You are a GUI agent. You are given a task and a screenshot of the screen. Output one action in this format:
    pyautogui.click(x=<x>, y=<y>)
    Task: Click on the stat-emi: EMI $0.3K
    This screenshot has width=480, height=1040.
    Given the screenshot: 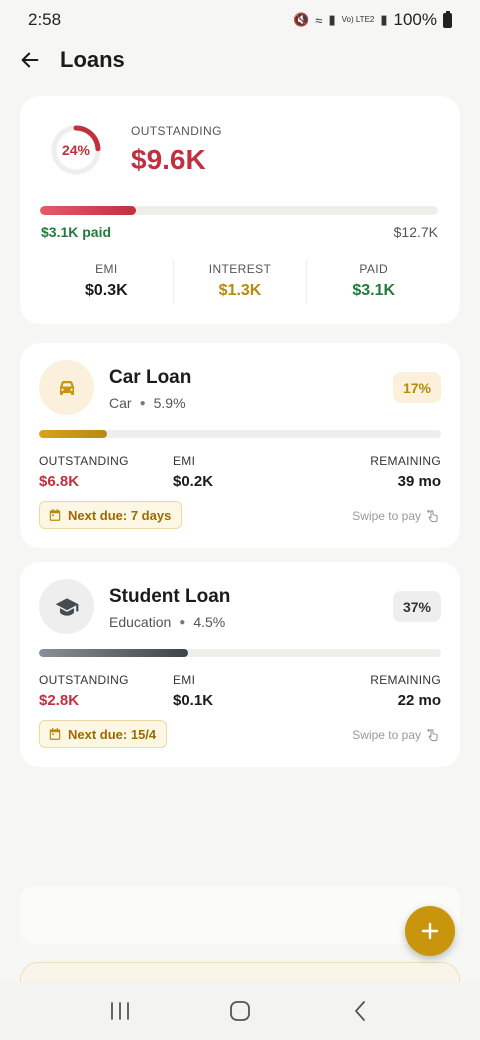 What is the action you would take?
    pyautogui.click(x=106, y=282)
    